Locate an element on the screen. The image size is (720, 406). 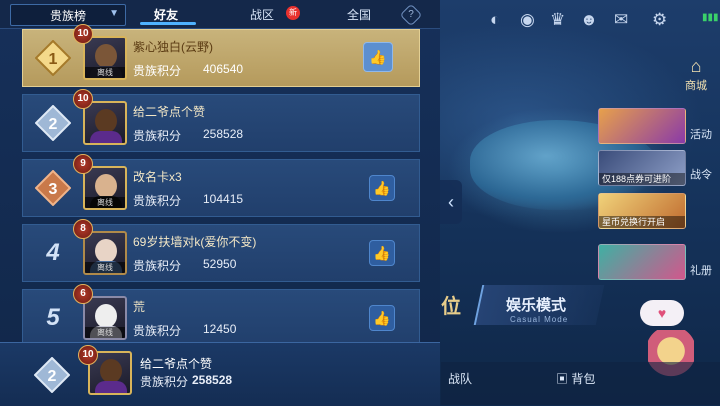
collapse-panel-button: ‹ is located at coordinates (451, 202).